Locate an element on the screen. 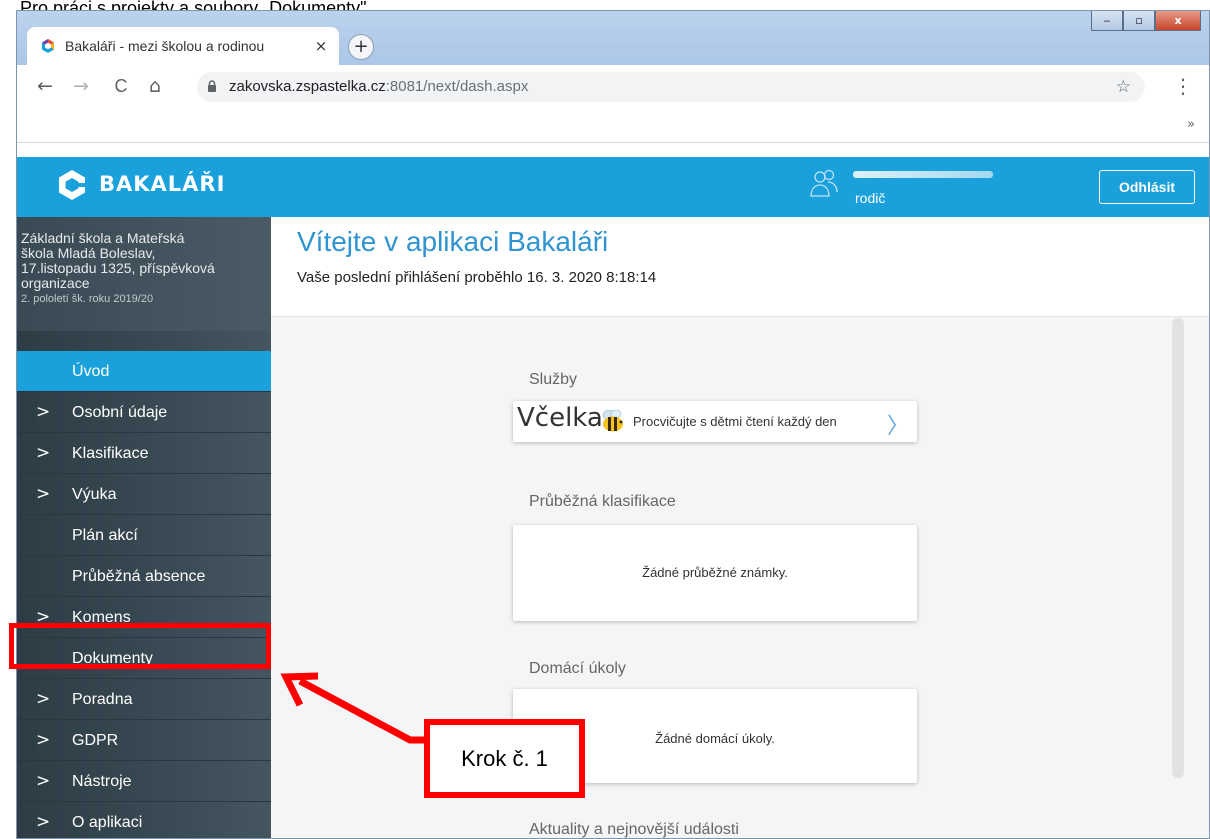  scrollbar is located at coordinates (1178, 548).